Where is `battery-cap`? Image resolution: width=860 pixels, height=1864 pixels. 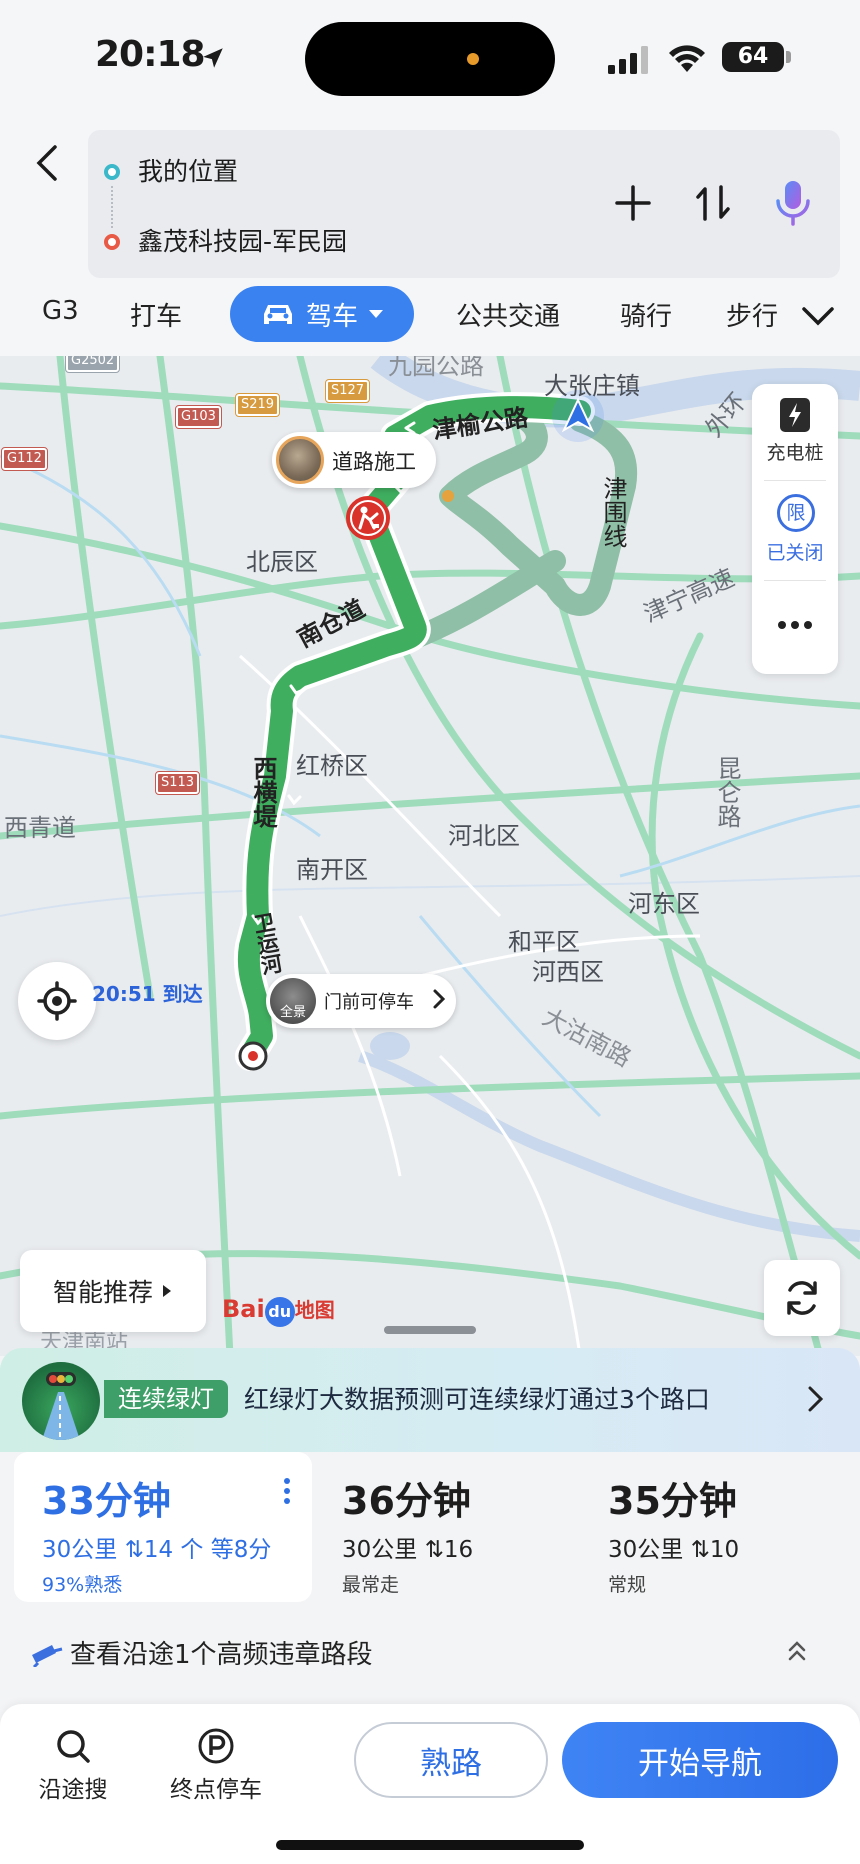 battery-cap is located at coordinates (788, 57).